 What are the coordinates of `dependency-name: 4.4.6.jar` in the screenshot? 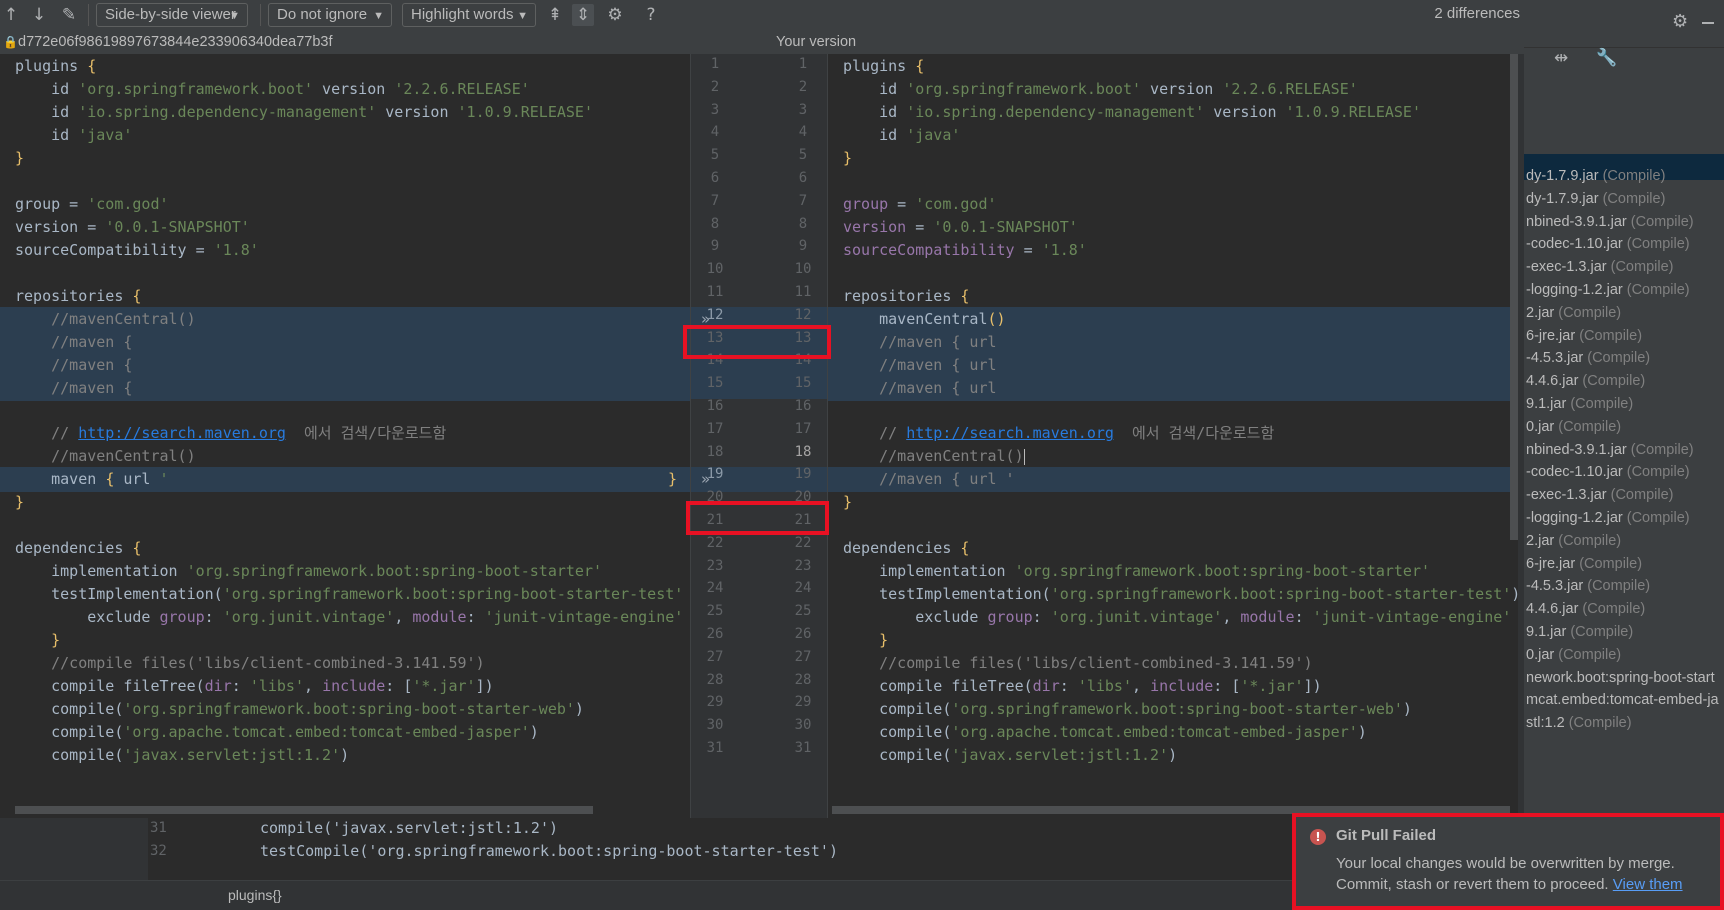 It's located at (1554, 609).